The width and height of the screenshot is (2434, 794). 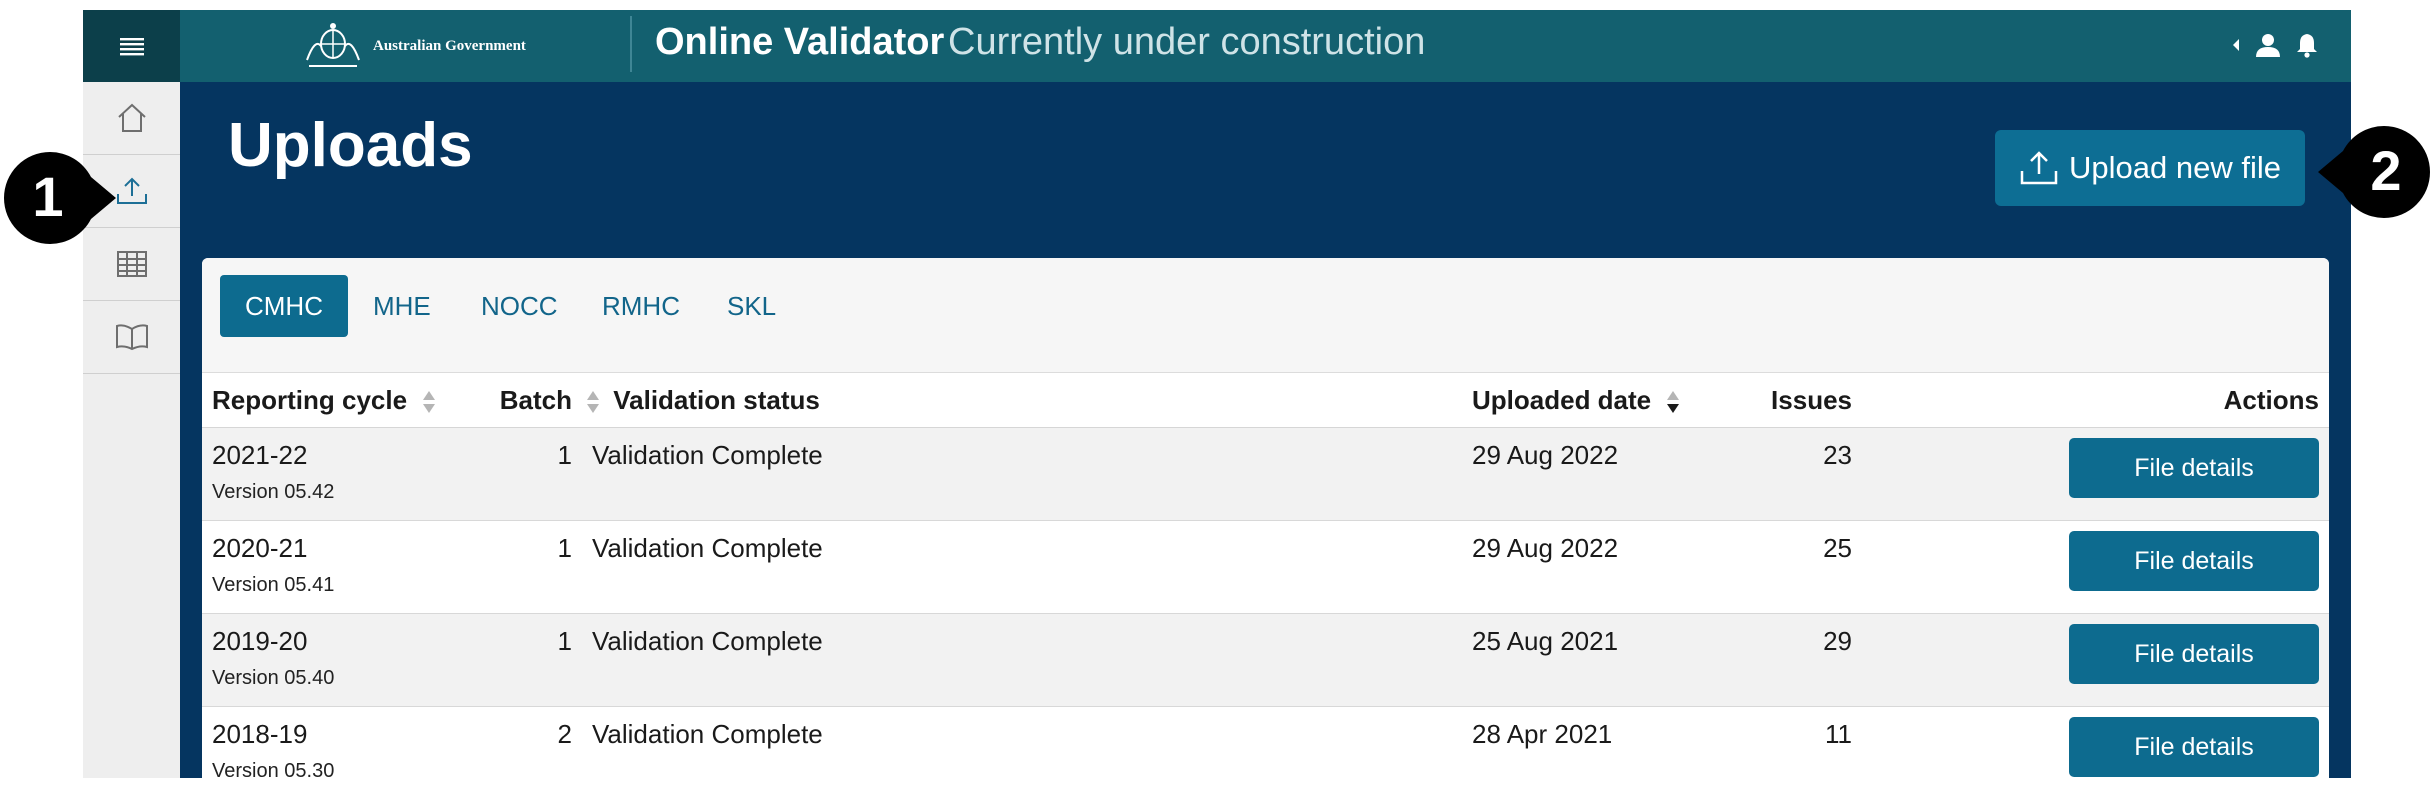 What do you see at coordinates (535, 399) in the screenshot?
I see `col-label: Batch` at bounding box center [535, 399].